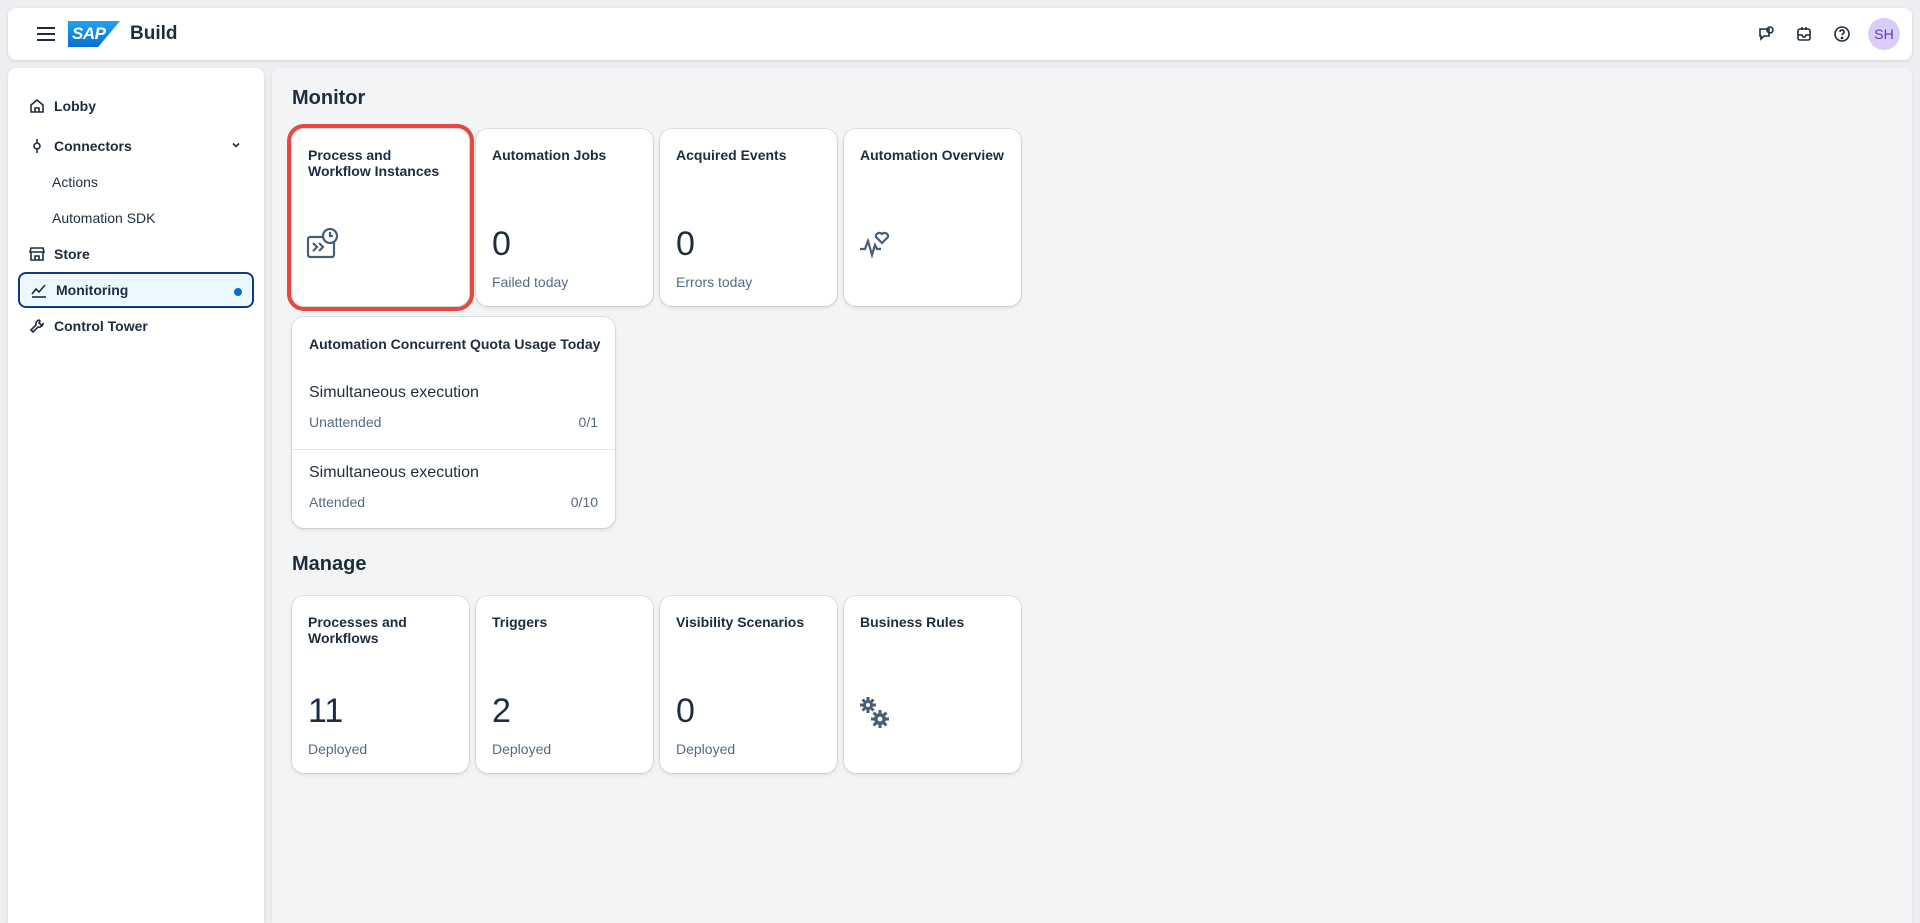 Image resolution: width=1920 pixels, height=923 pixels. Describe the element at coordinates (520, 622) in the screenshot. I see `tile-title: Triggers` at that location.